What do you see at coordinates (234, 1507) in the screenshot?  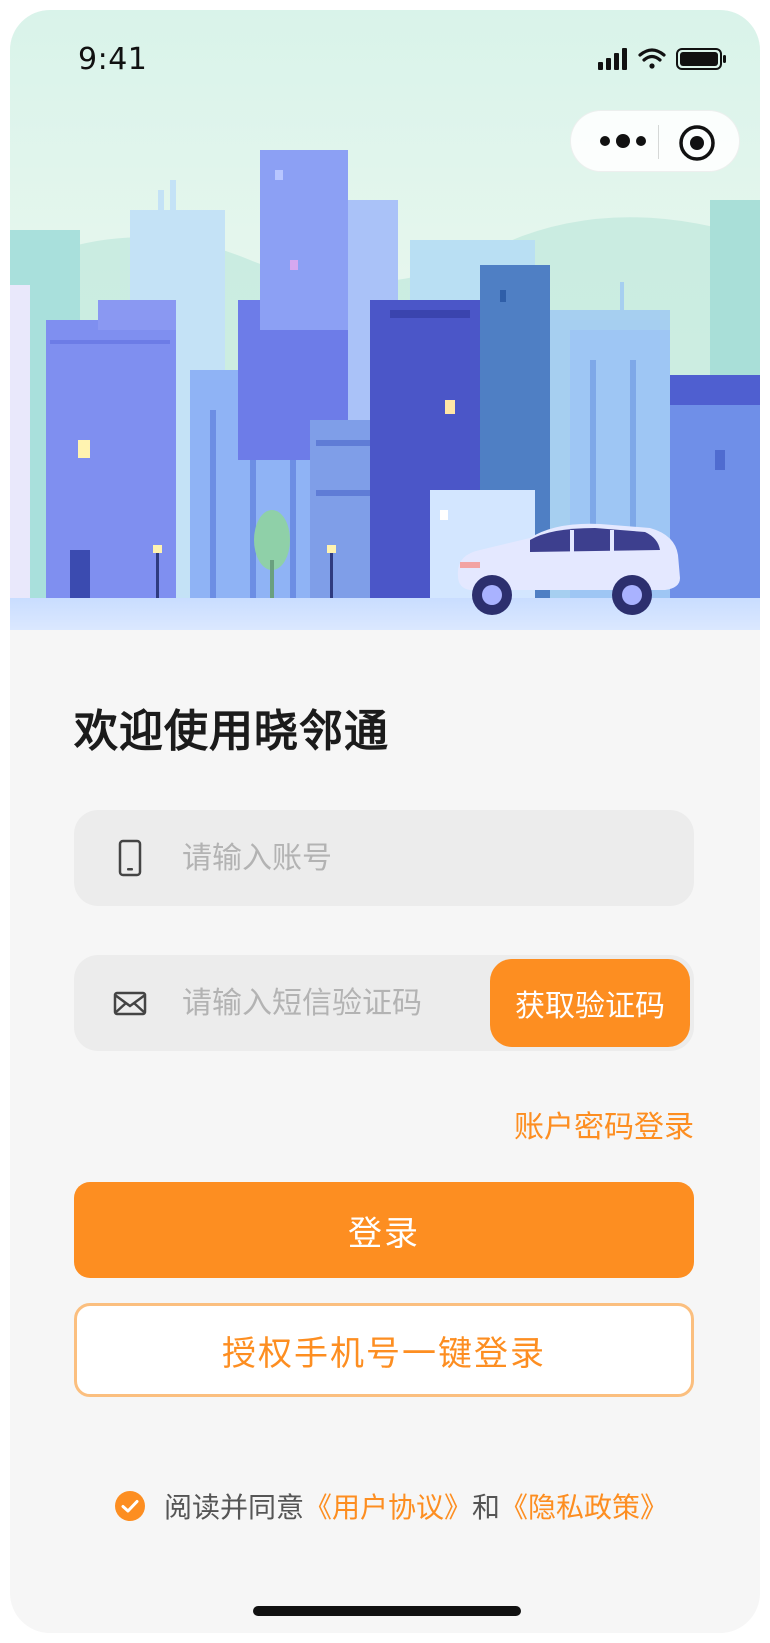 I see `agreement-prefix: 阅读并同意` at bounding box center [234, 1507].